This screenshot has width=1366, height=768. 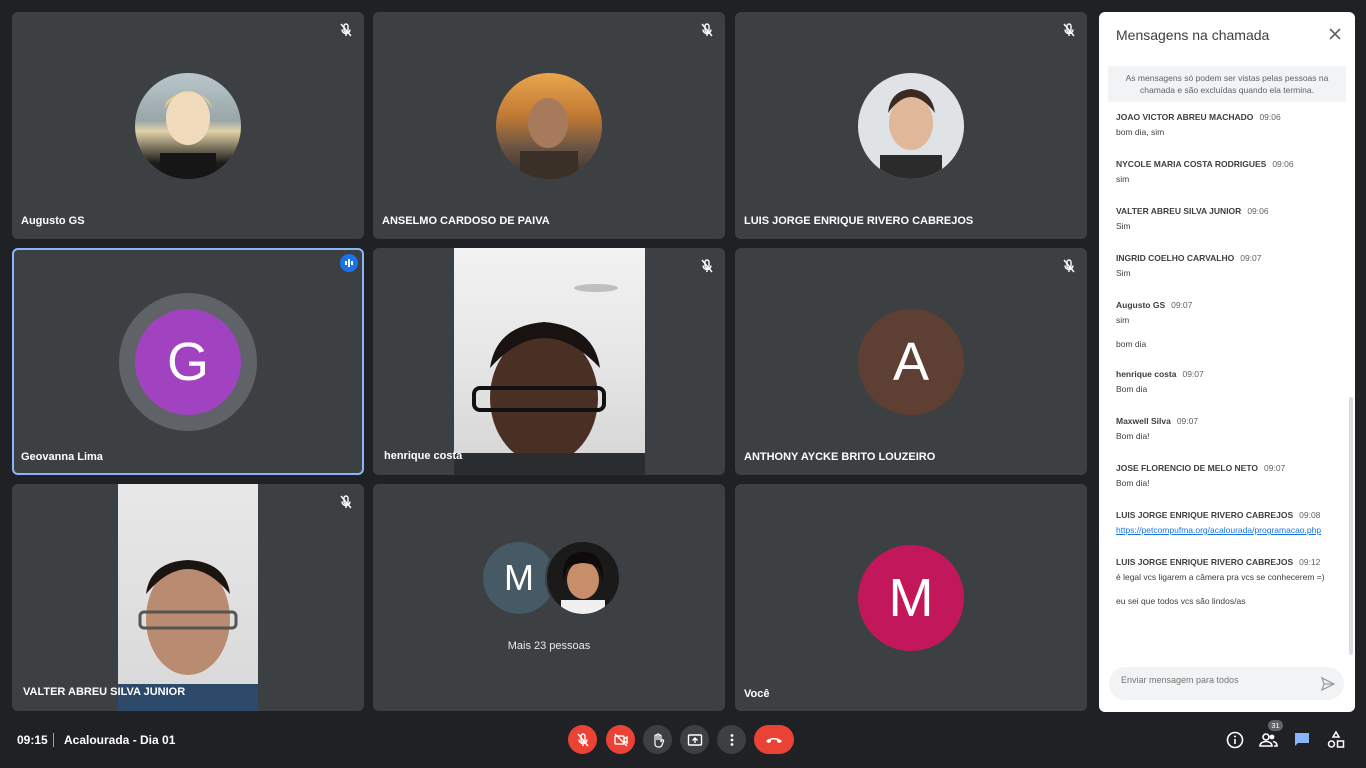 I want to click on participant-tile-anthony: A ANTHONY AYCKE BRITO LOUZEIRO, so click(x=911, y=361).